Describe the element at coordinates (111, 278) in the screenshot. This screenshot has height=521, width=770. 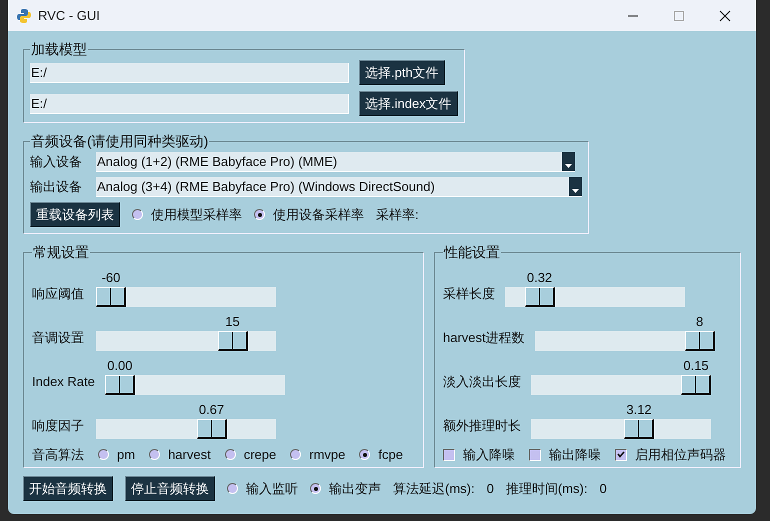
I see `slider-value: -60` at that location.